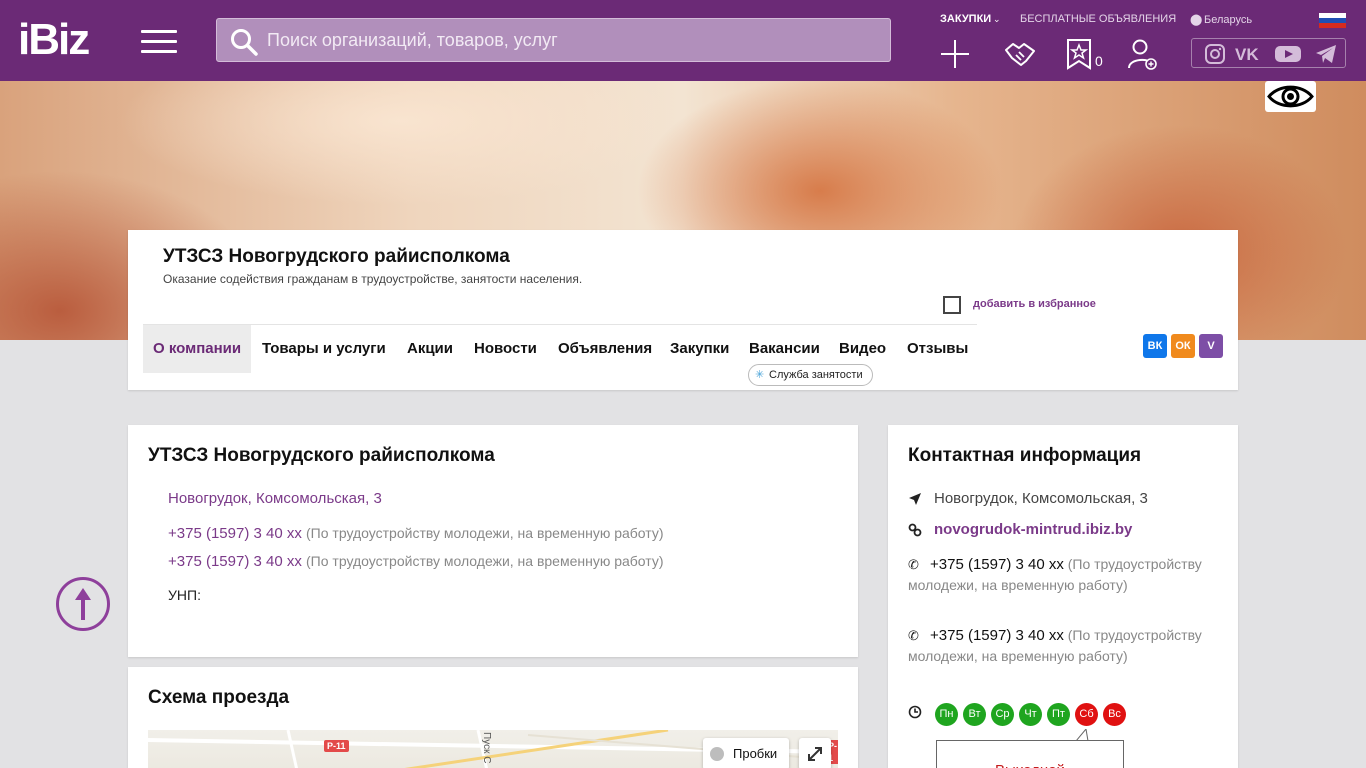 The height and width of the screenshot is (768, 1366). I want to click on favorite-checkbox, so click(952, 305).